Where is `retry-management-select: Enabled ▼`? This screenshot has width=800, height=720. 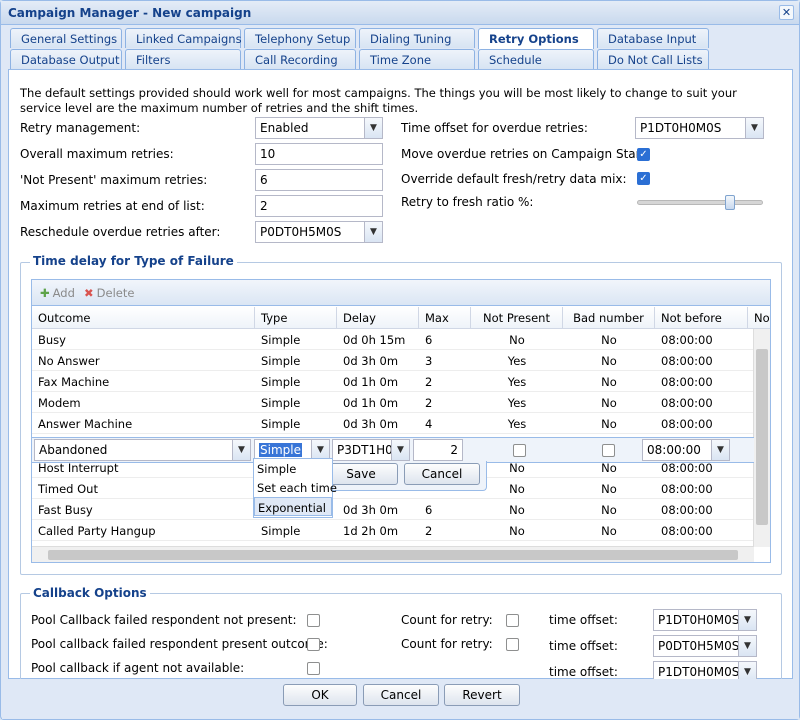
retry-management-select: Enabled ▼ is located at coordinates (319, 128).